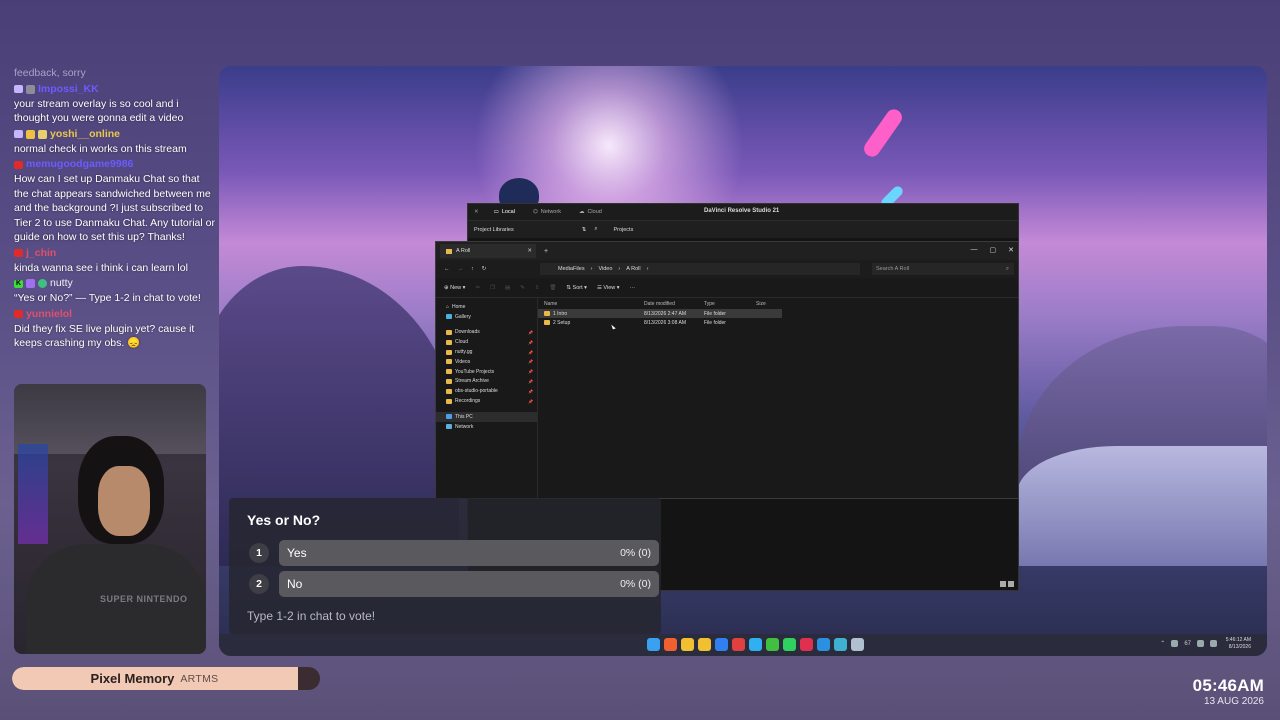 The height and width of the screenshot is (720, 1280). Describe the element at coordinates (295, 584) in the screenshot. I see `poll-option-label: No` at that location.